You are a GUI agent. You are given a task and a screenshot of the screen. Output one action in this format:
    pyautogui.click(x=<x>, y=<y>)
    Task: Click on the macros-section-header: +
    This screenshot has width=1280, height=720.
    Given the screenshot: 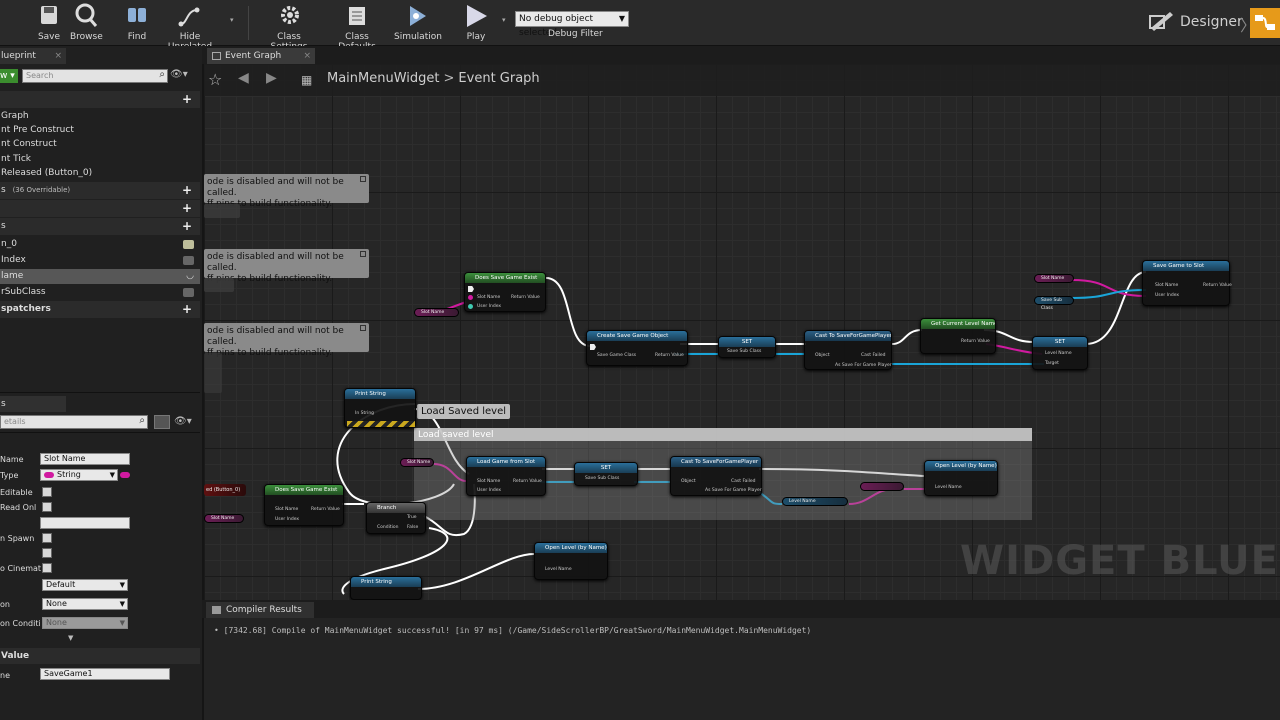 What is the action you would take?
    pyautogui.click(x=100, y=208)
    